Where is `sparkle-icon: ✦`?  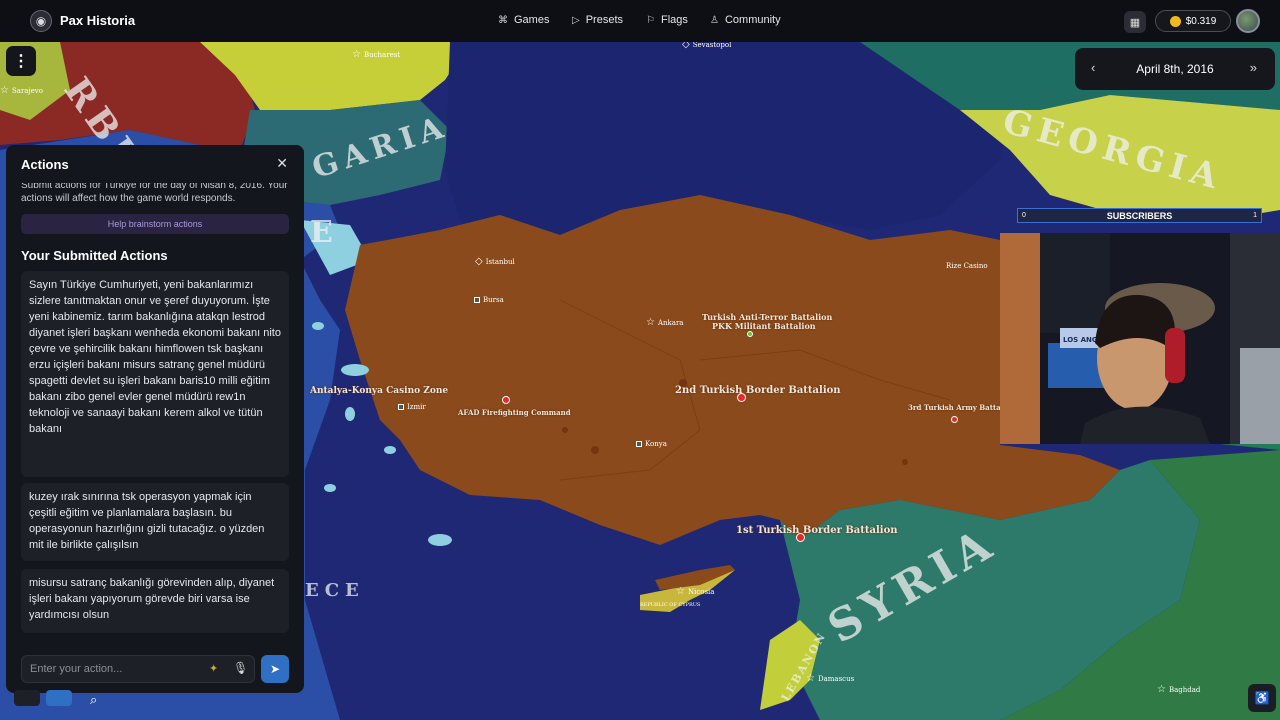
sparkle-icon: ✦ is located at coordinates (213, 668).